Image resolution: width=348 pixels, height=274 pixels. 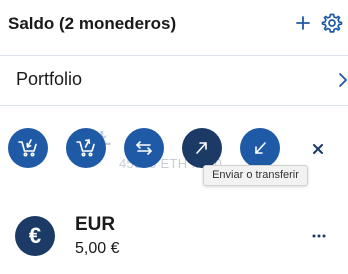 I want to click on more-dots-icon, so click(x=319, y=236).